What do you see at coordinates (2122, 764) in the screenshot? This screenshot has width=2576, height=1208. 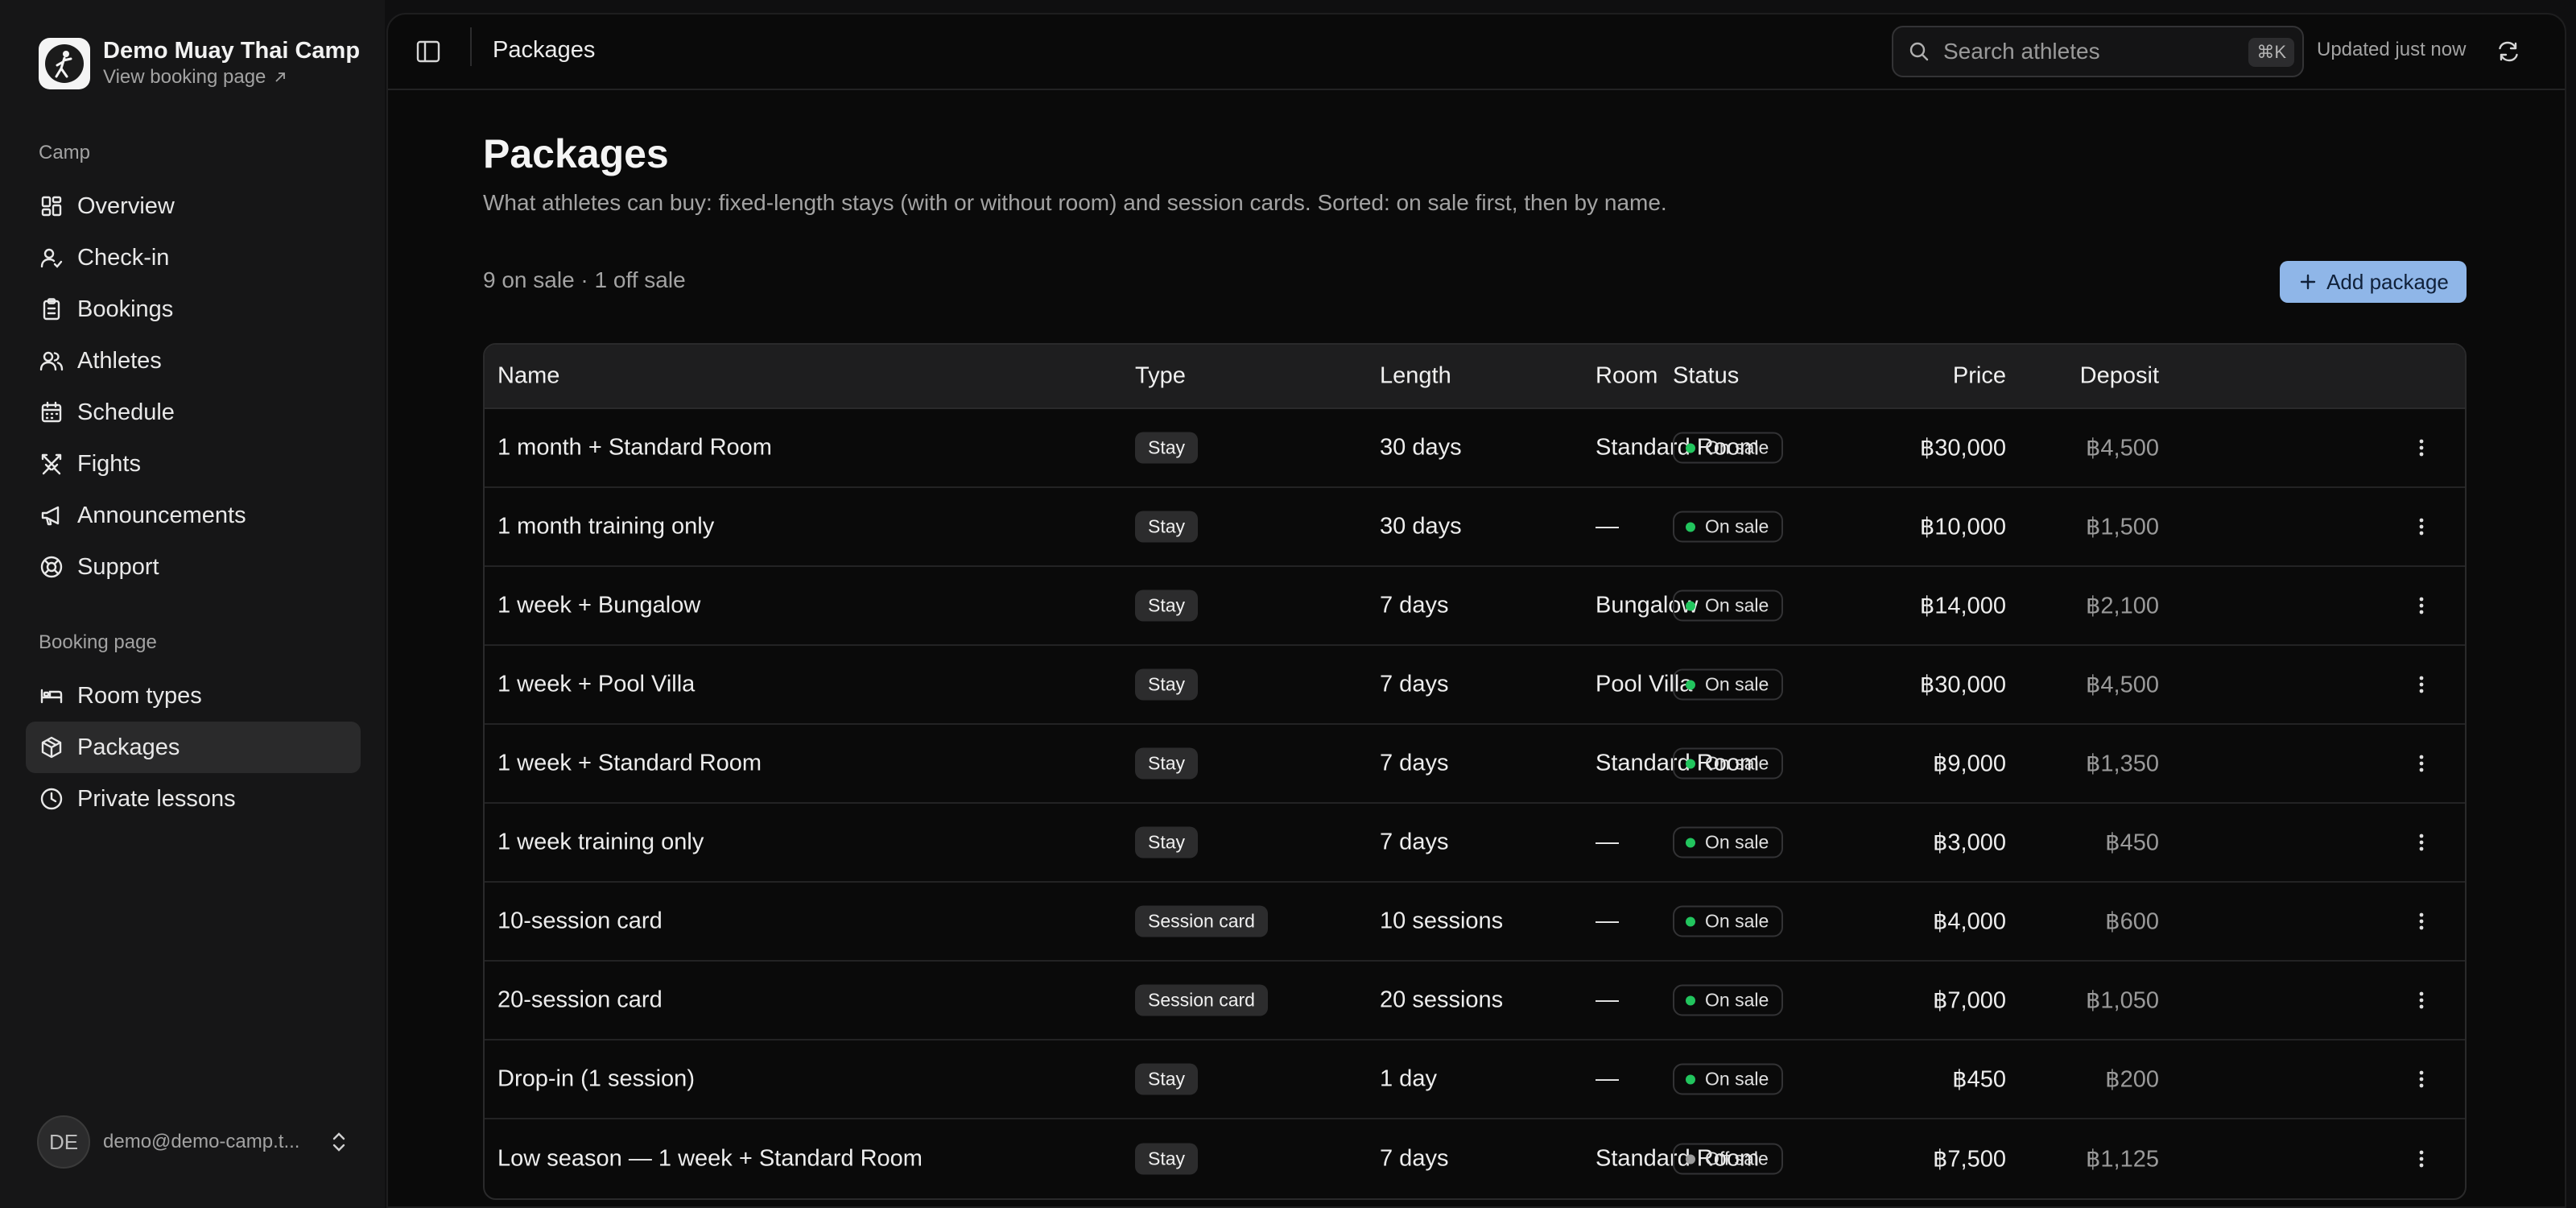 I see `package-deposit: ฿1,350` at bounding box center [2122, 764].